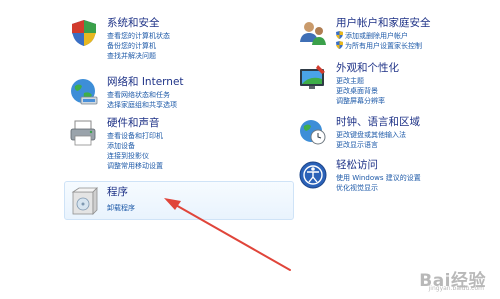 The image size is (500, 299). What do you see at coordinates (456, 288) in the screenshot?
I see `watermark-sub: jingyan.baidu.com` at bounding box center [456, 288].